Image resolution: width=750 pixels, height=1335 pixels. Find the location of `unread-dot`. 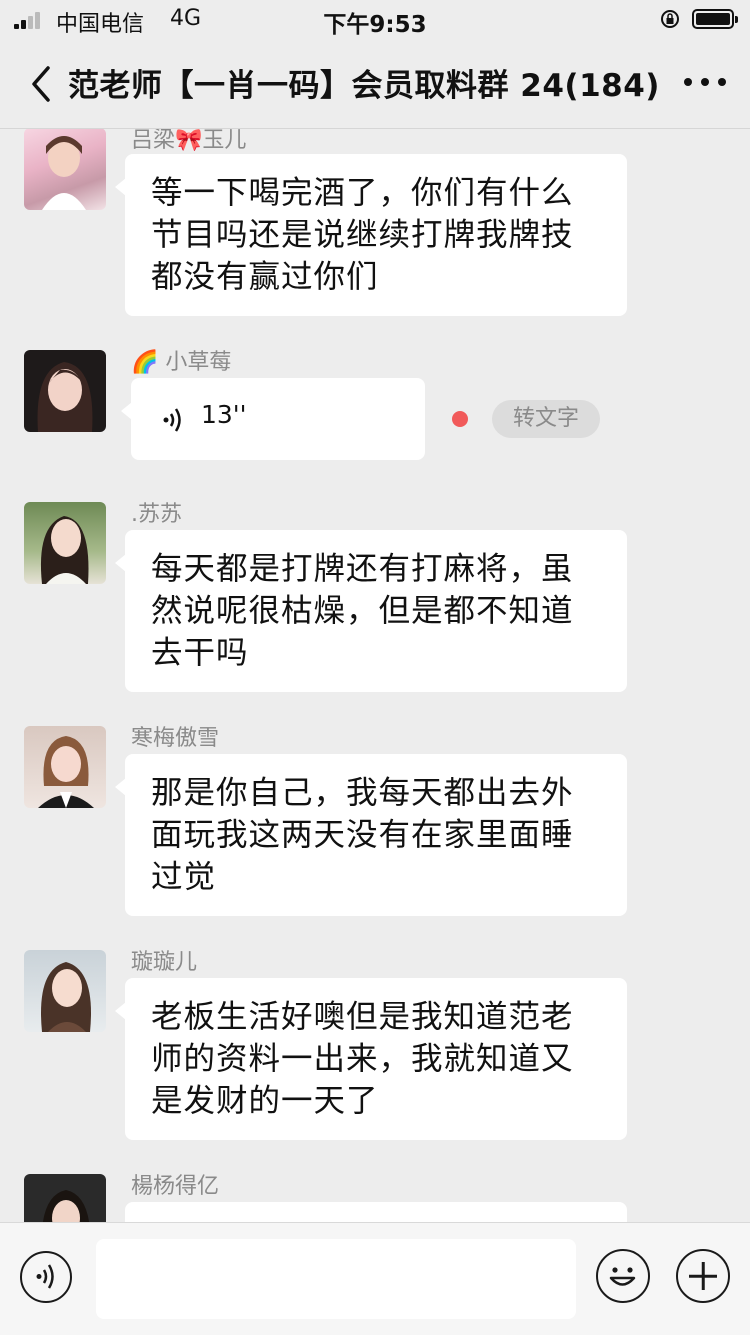

unread-dot is located at coordinates (460, 419).